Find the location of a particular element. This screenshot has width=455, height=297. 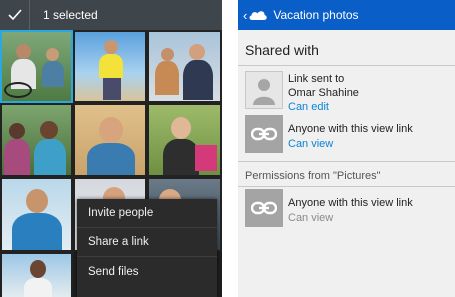

selected-count-label: 1 selected is located at coordinates (70, 15).